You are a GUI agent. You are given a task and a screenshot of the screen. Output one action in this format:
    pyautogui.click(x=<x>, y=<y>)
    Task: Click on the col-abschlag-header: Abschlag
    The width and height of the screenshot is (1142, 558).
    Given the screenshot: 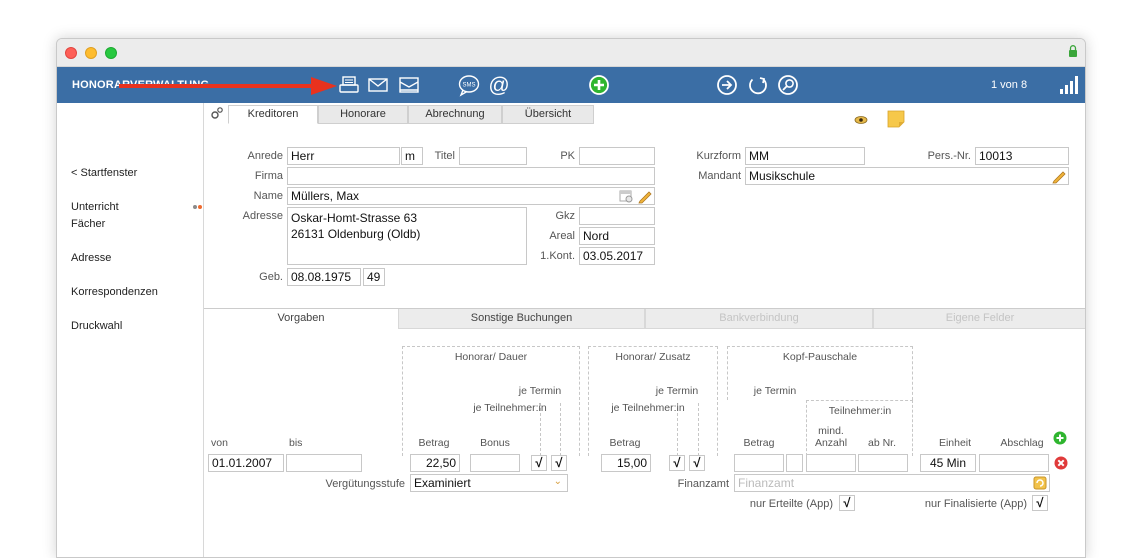 What is the action you would take?
    pyautogui.click(x=1022, y=443)
    